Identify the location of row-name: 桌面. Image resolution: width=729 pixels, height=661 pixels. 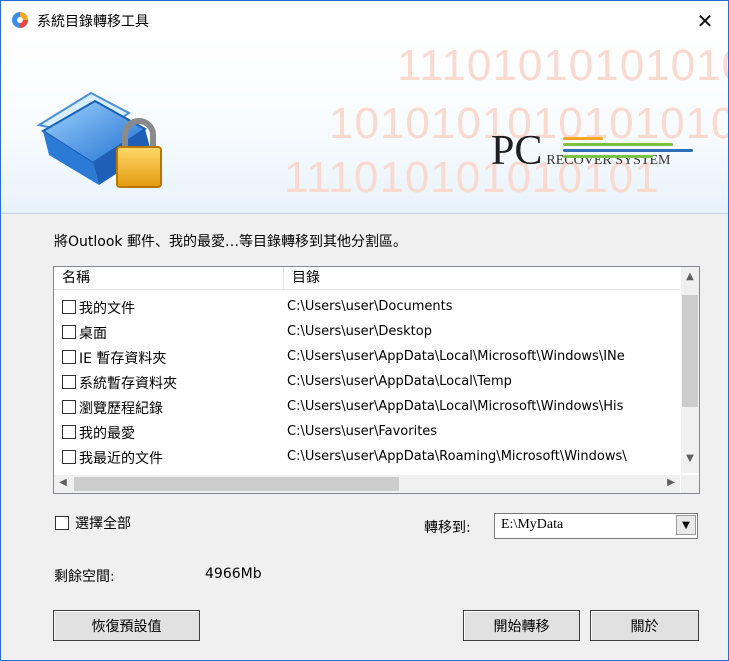
(93, 334).